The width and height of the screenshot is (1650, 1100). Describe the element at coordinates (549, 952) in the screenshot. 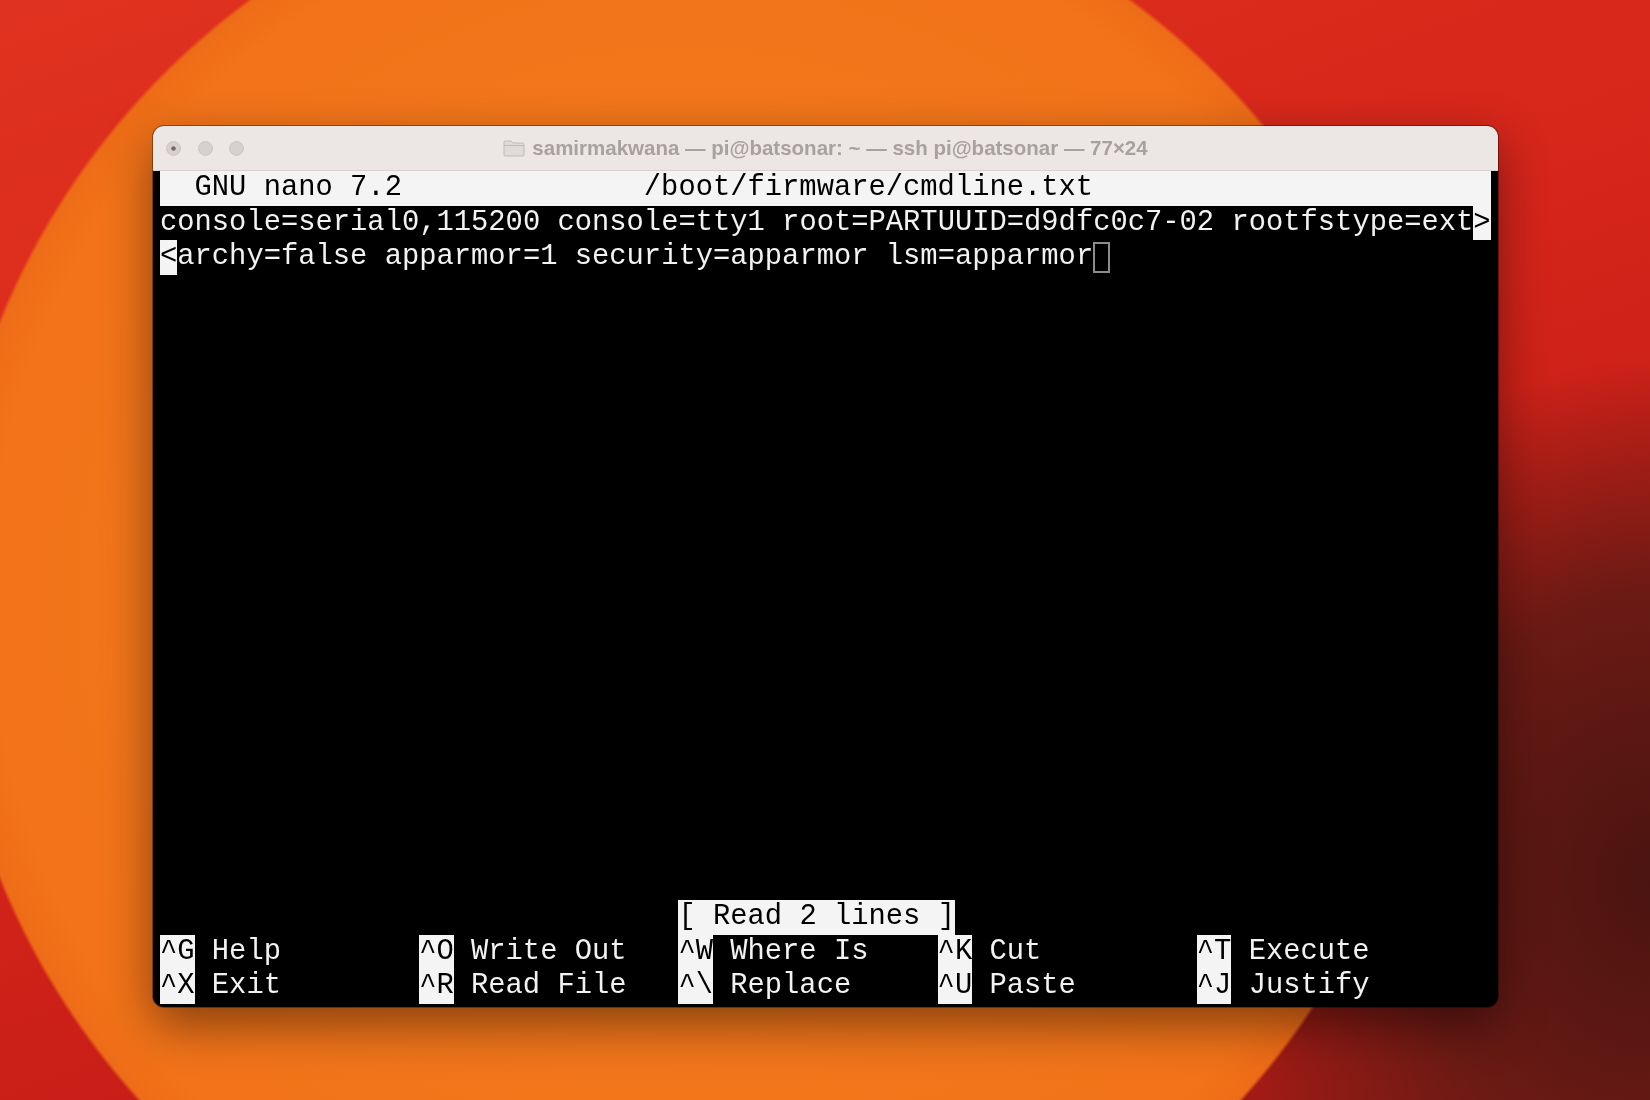

I see `shortcut-label: Write Out` at that location.